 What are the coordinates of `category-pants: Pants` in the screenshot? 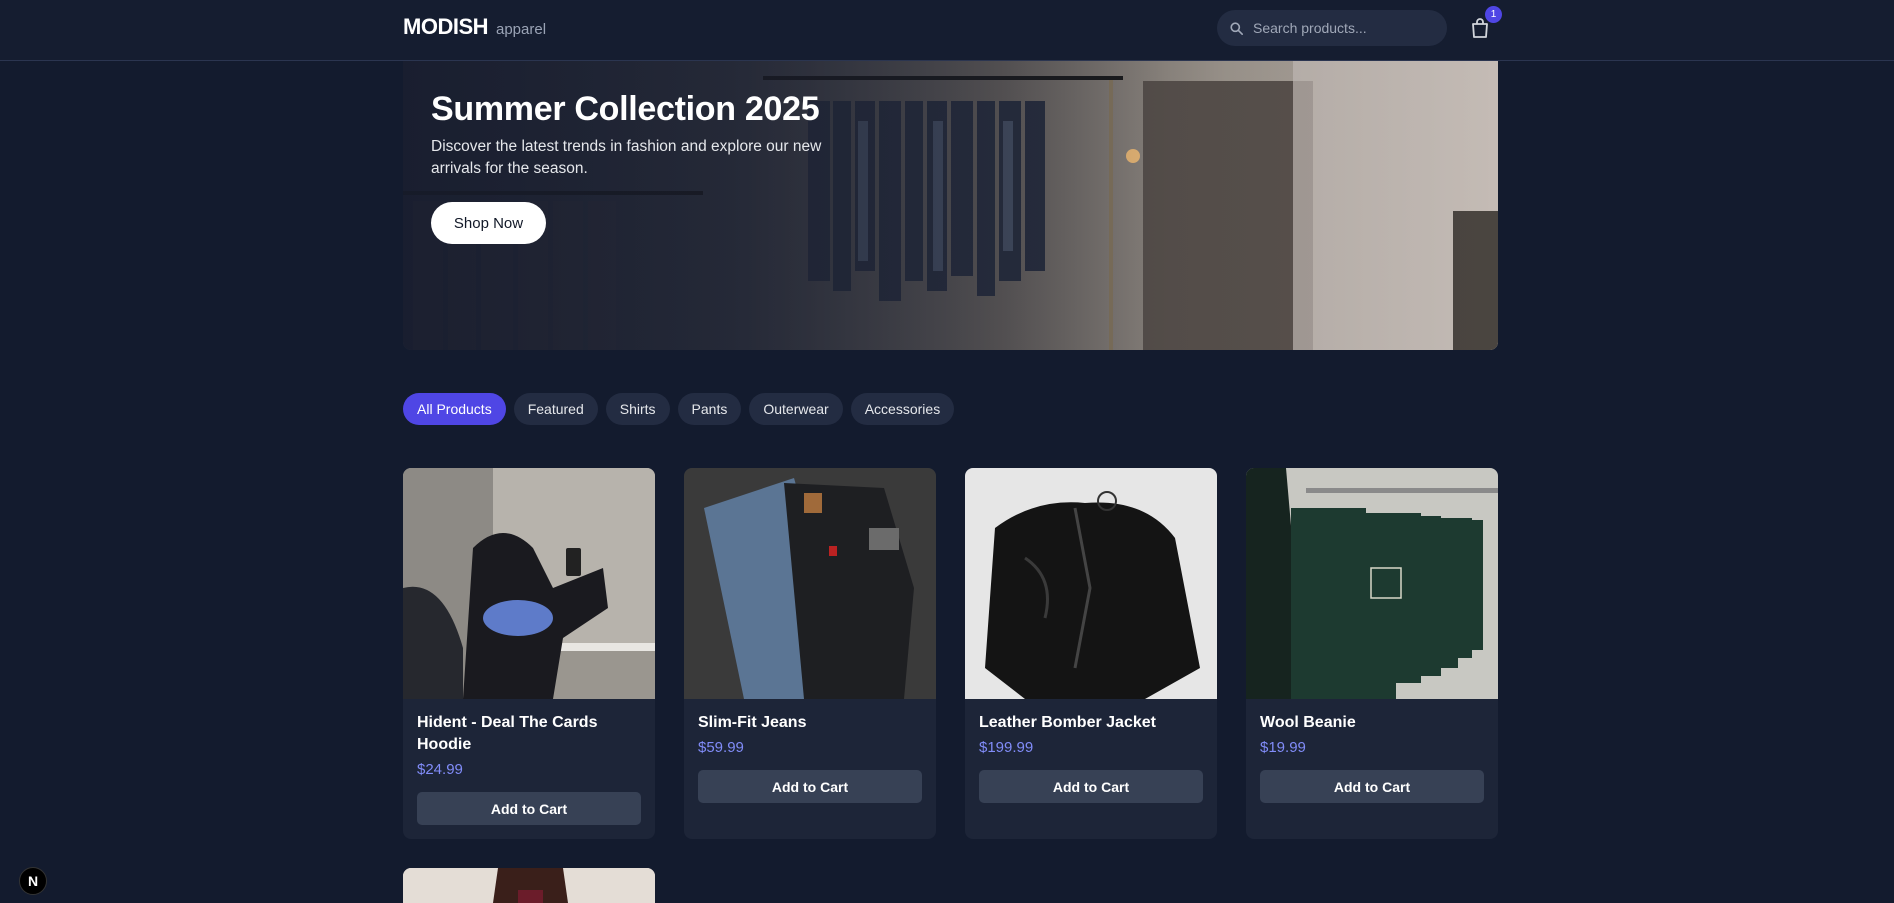 It's located at (709, 409).